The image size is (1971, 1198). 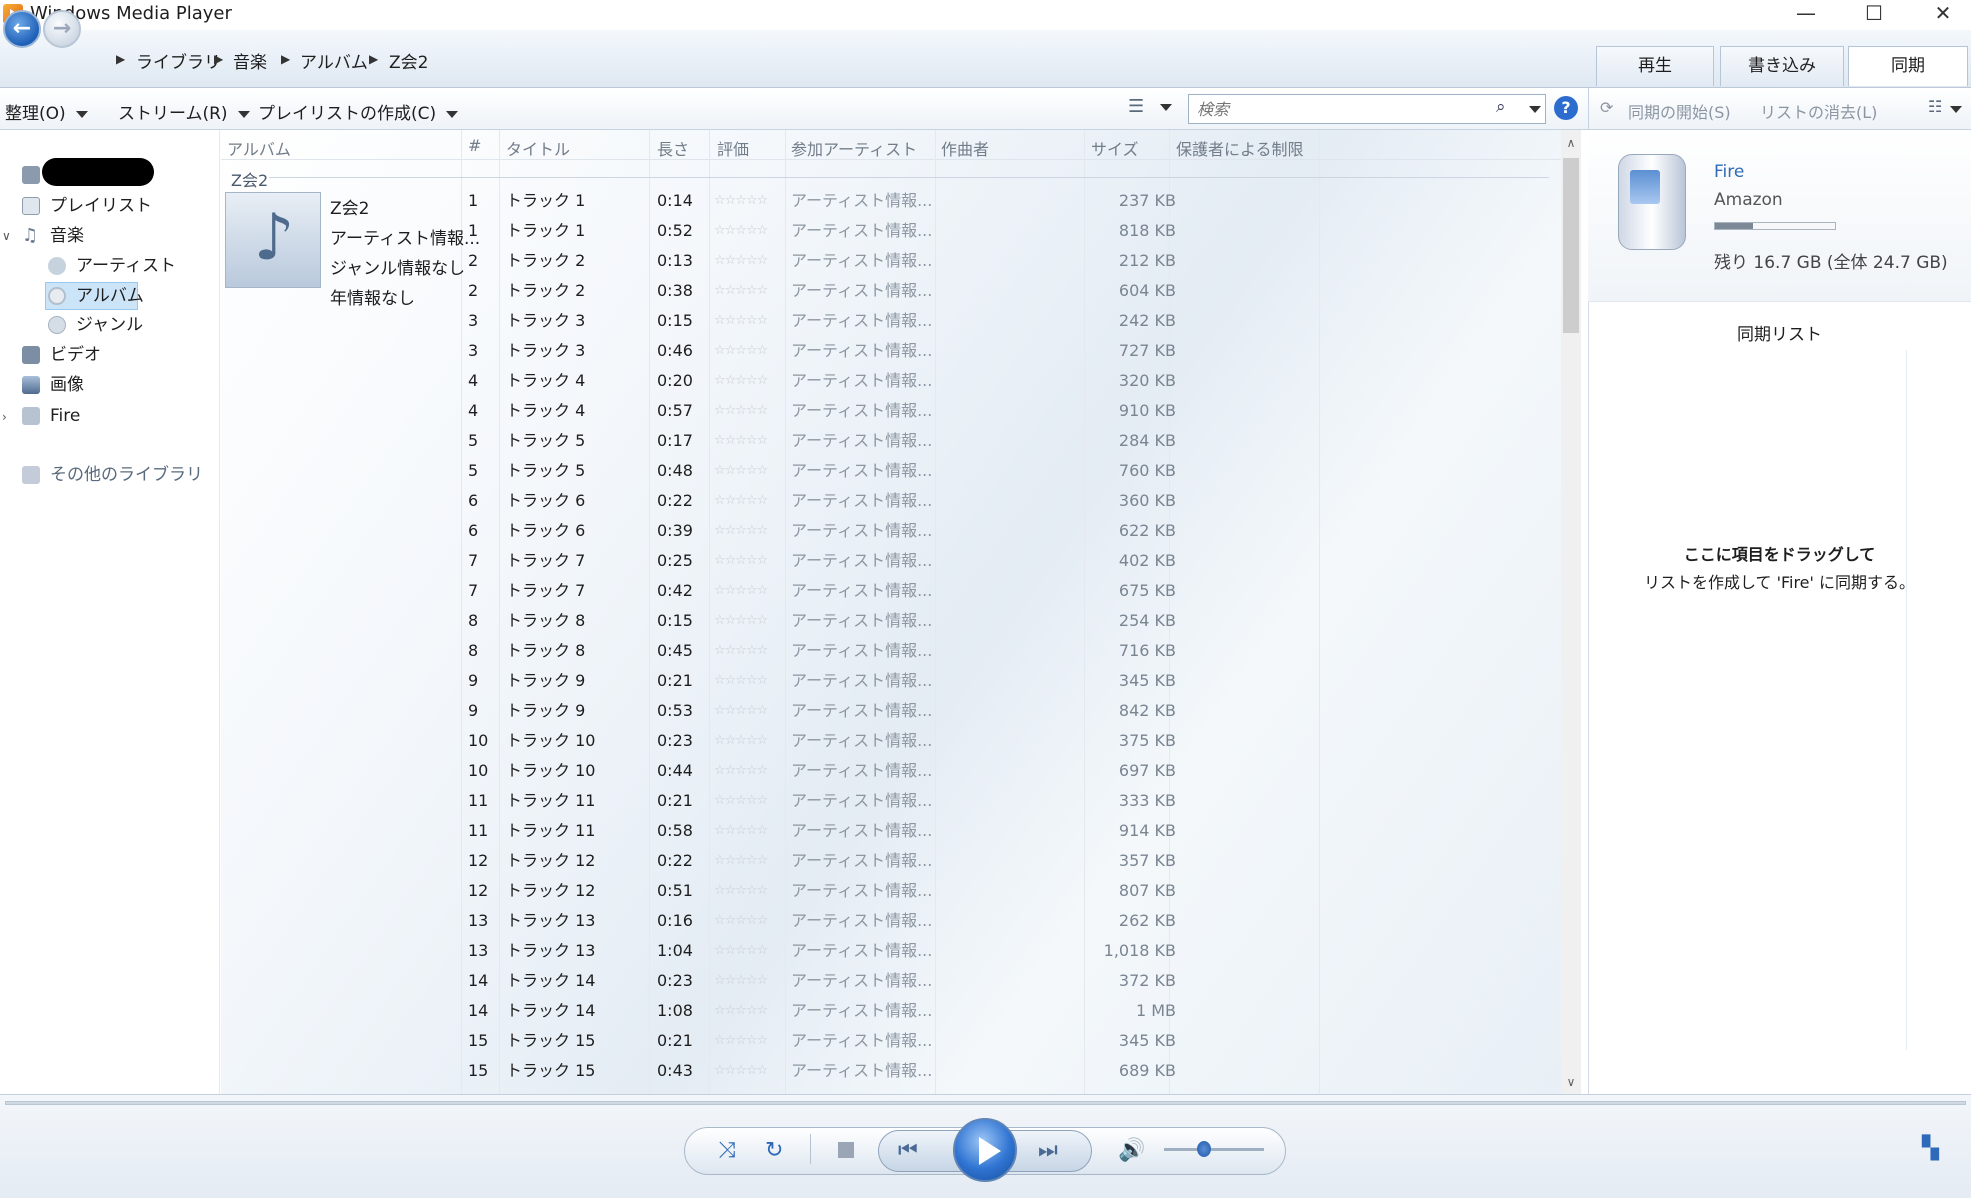 What do you see at coordinates (881, 291) in the screenshot?
I see `table-row: 2 トラック 2 0:38 ☆☆☆☆☆ アーティスト情報... 604 KB` at bounding box center [881, 291].